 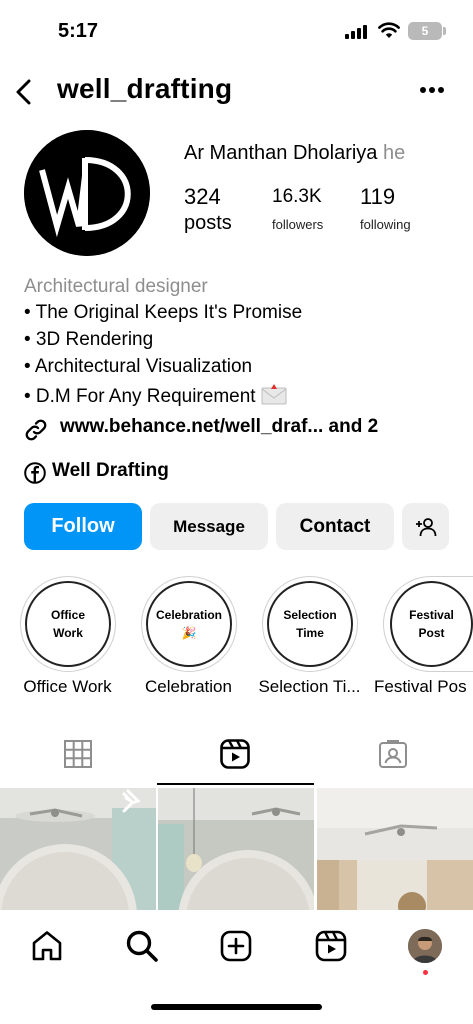 I want to click on add-user-icon, so click(x=425, y=526).